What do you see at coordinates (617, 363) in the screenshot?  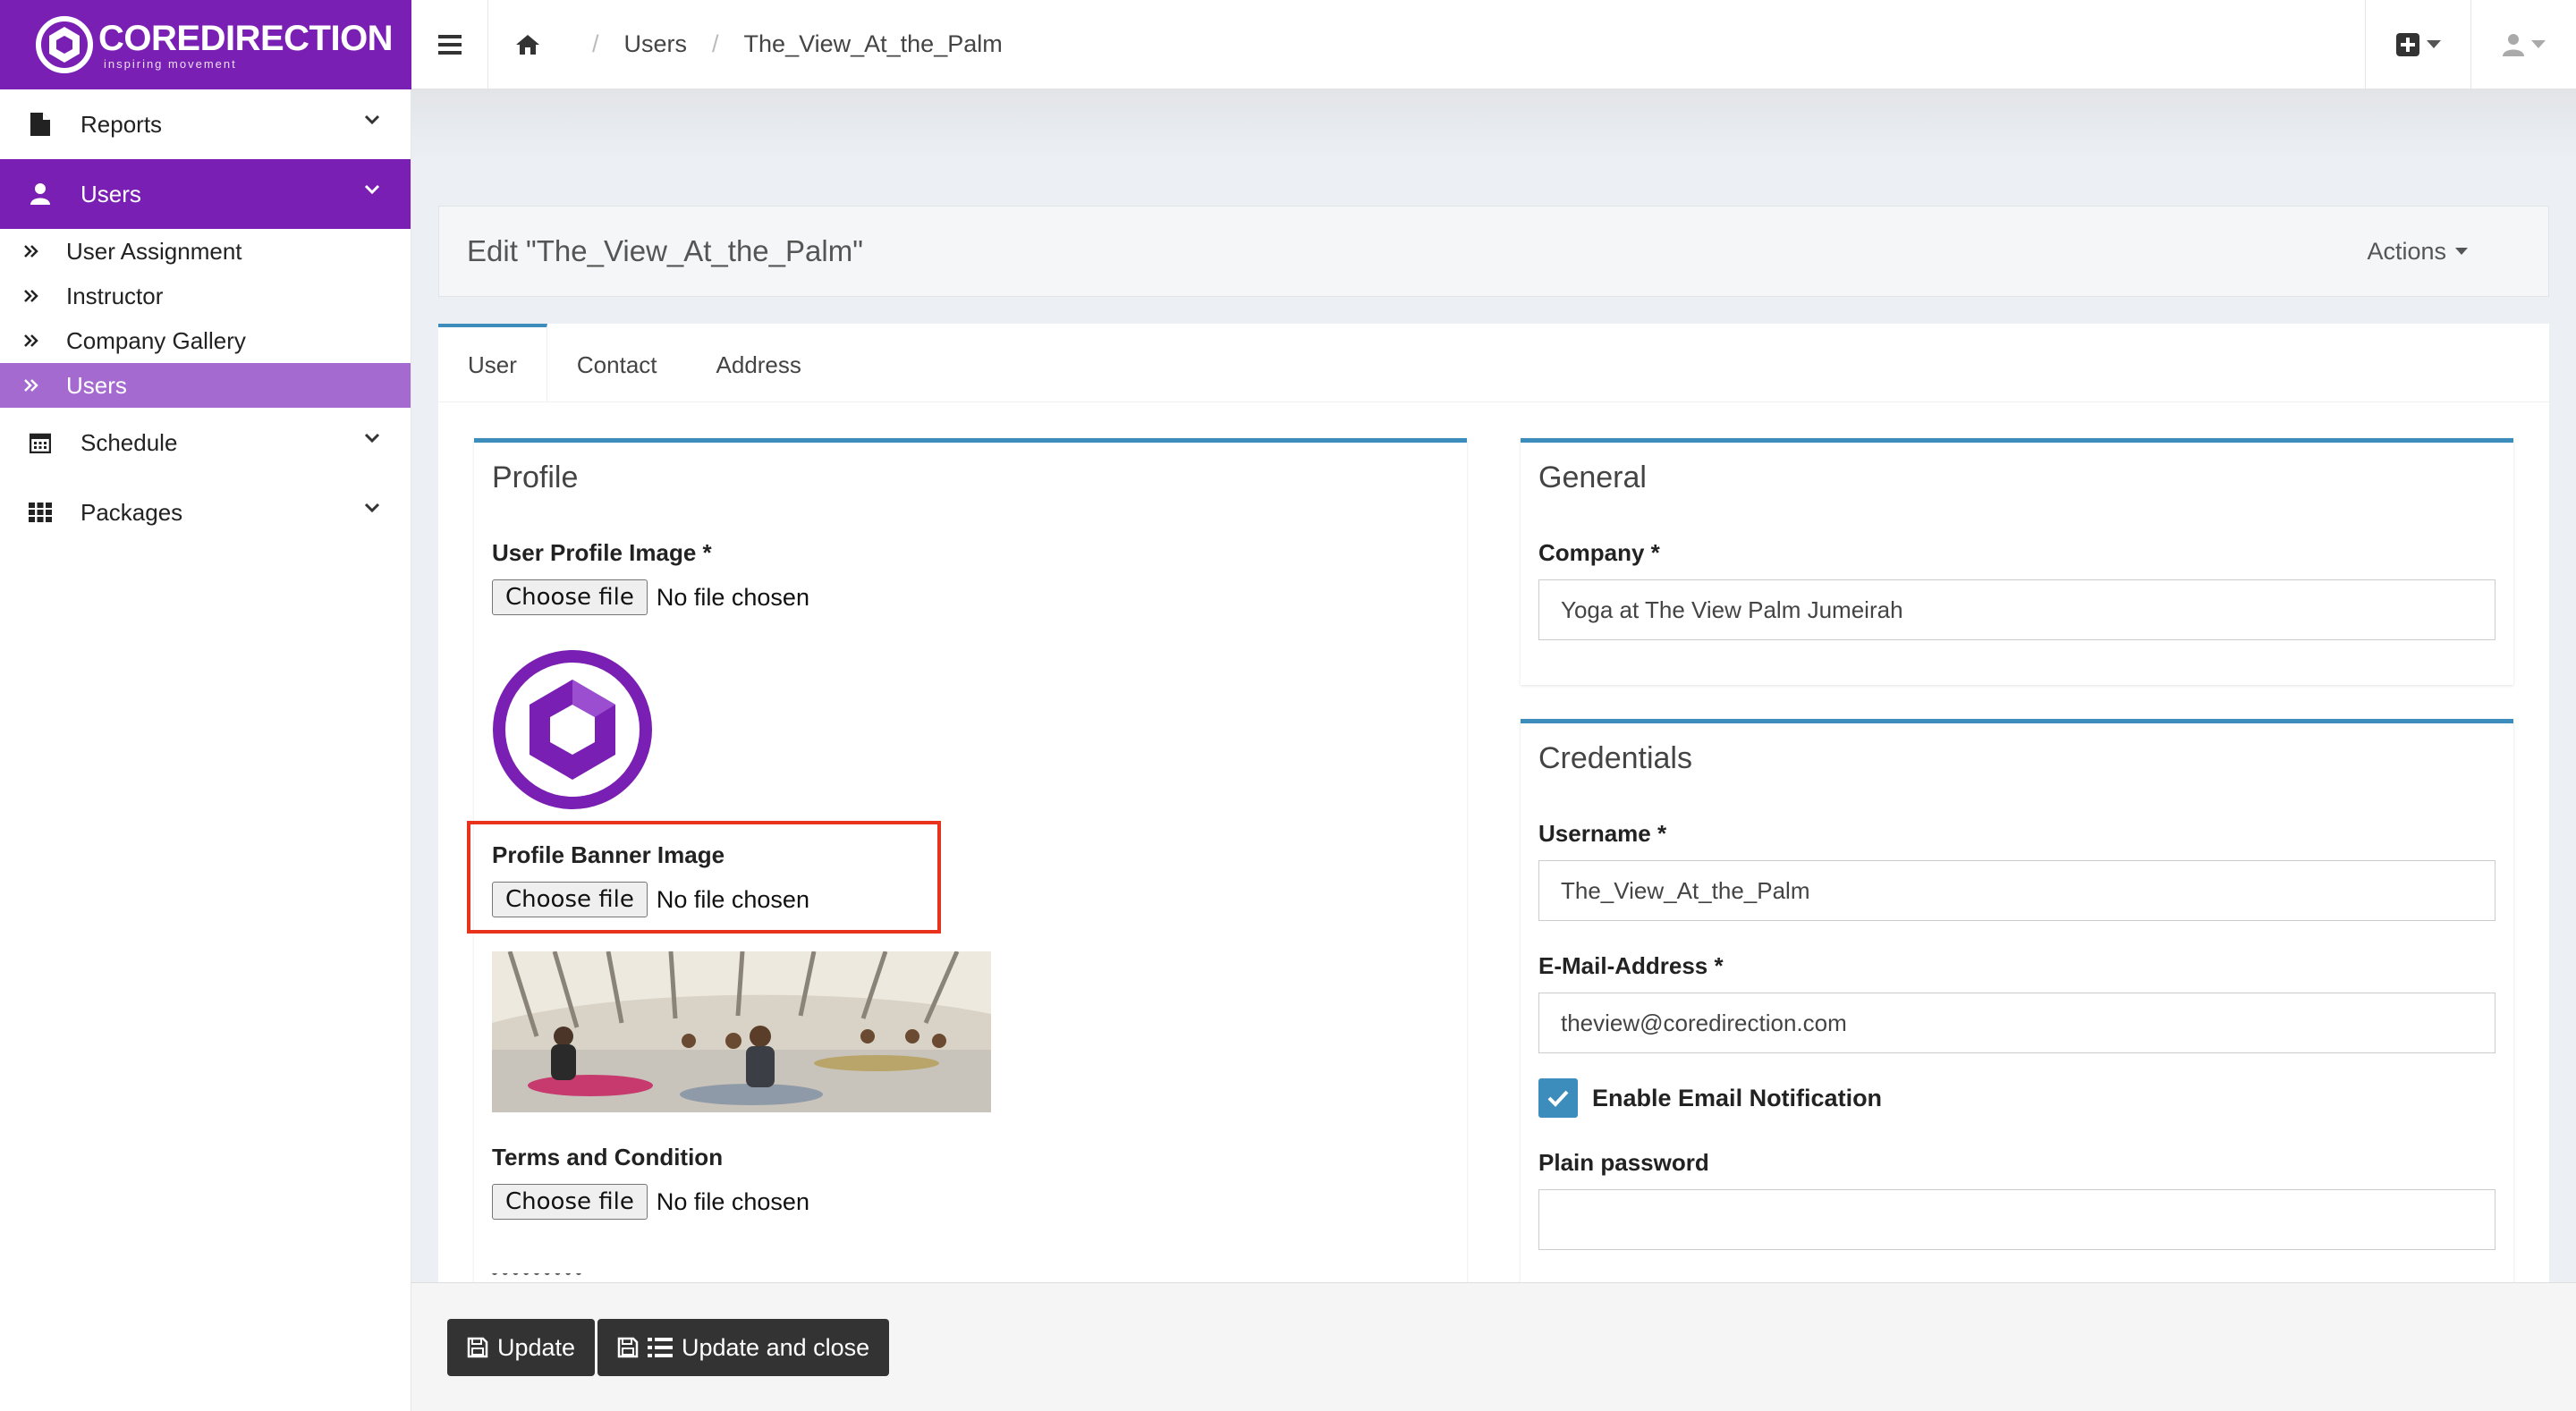 I see `tab-contact: Contact` at bounding box center [617, 363].